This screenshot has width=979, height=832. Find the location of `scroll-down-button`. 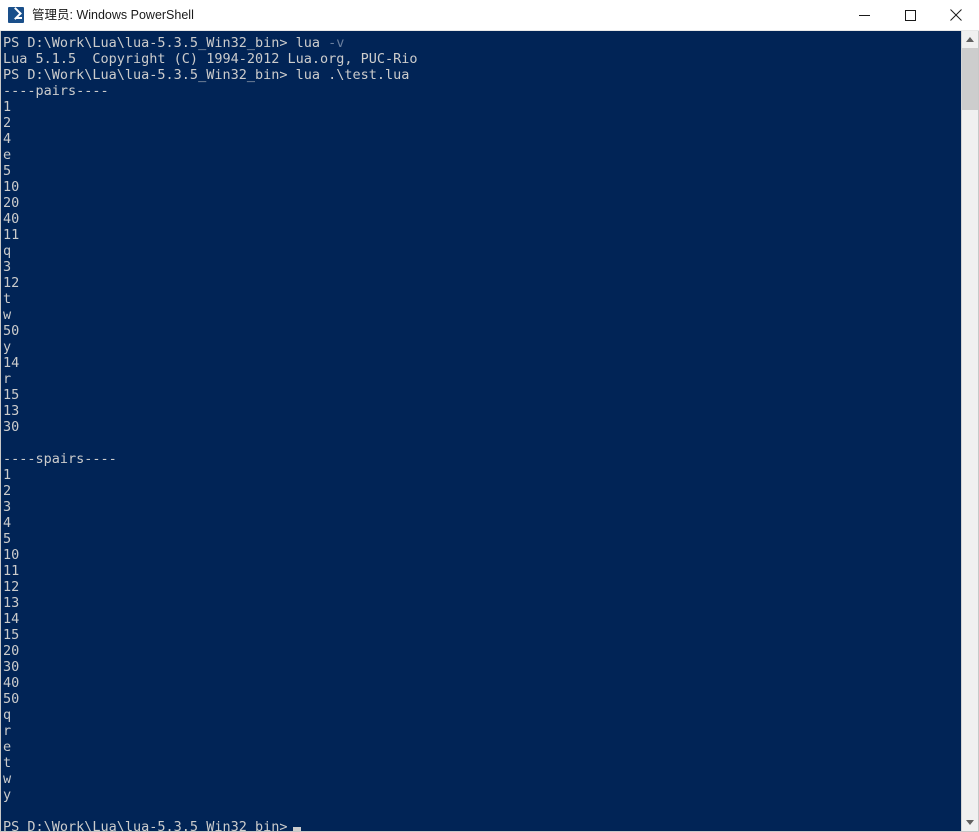

scroll-down-button is located at coordinates (970, 822).